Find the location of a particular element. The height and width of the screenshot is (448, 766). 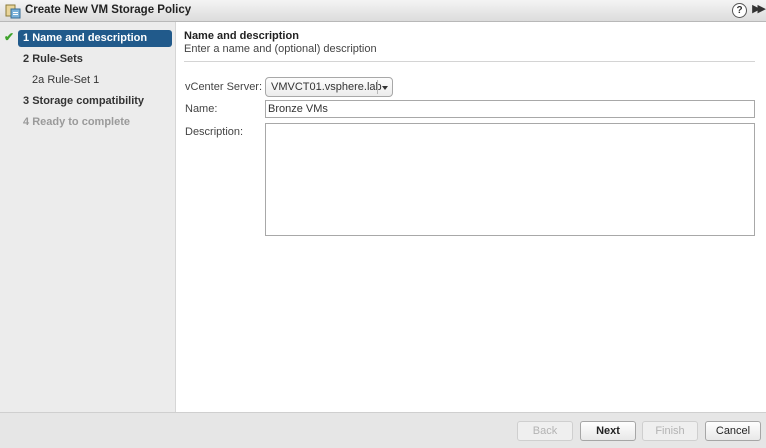

wizard-footer: Back Next Finish Cancel is located at coordinates (383, 430).